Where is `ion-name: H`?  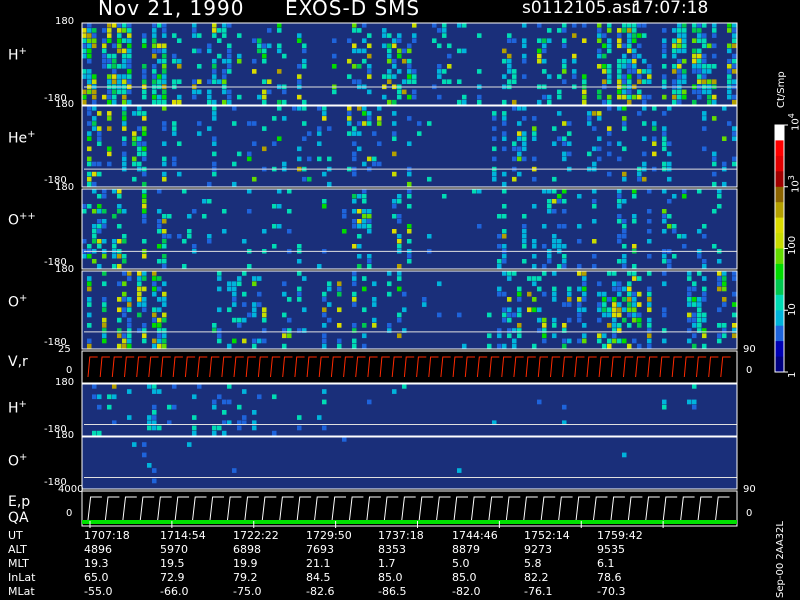 ion-name: H is located at coordinates (13, 408).